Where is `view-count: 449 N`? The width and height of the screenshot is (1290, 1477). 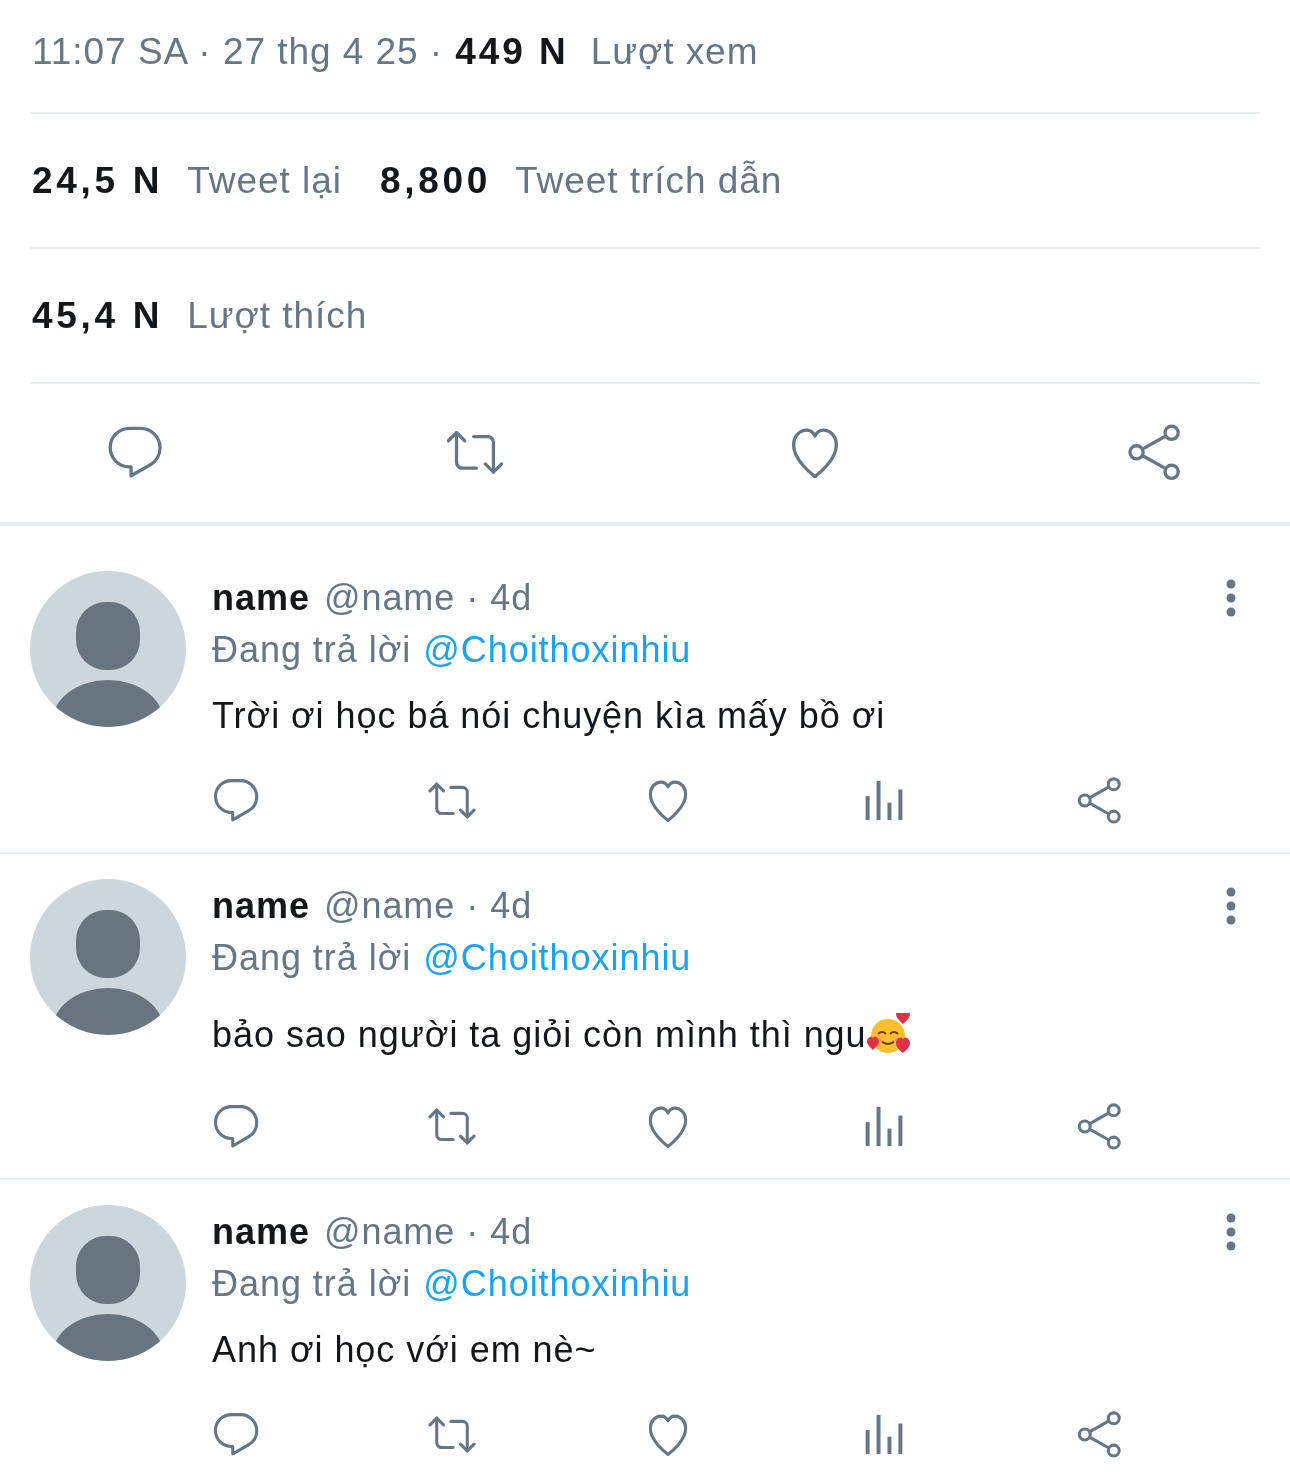 view-count: 449 N is located at coordinates (512, 52).